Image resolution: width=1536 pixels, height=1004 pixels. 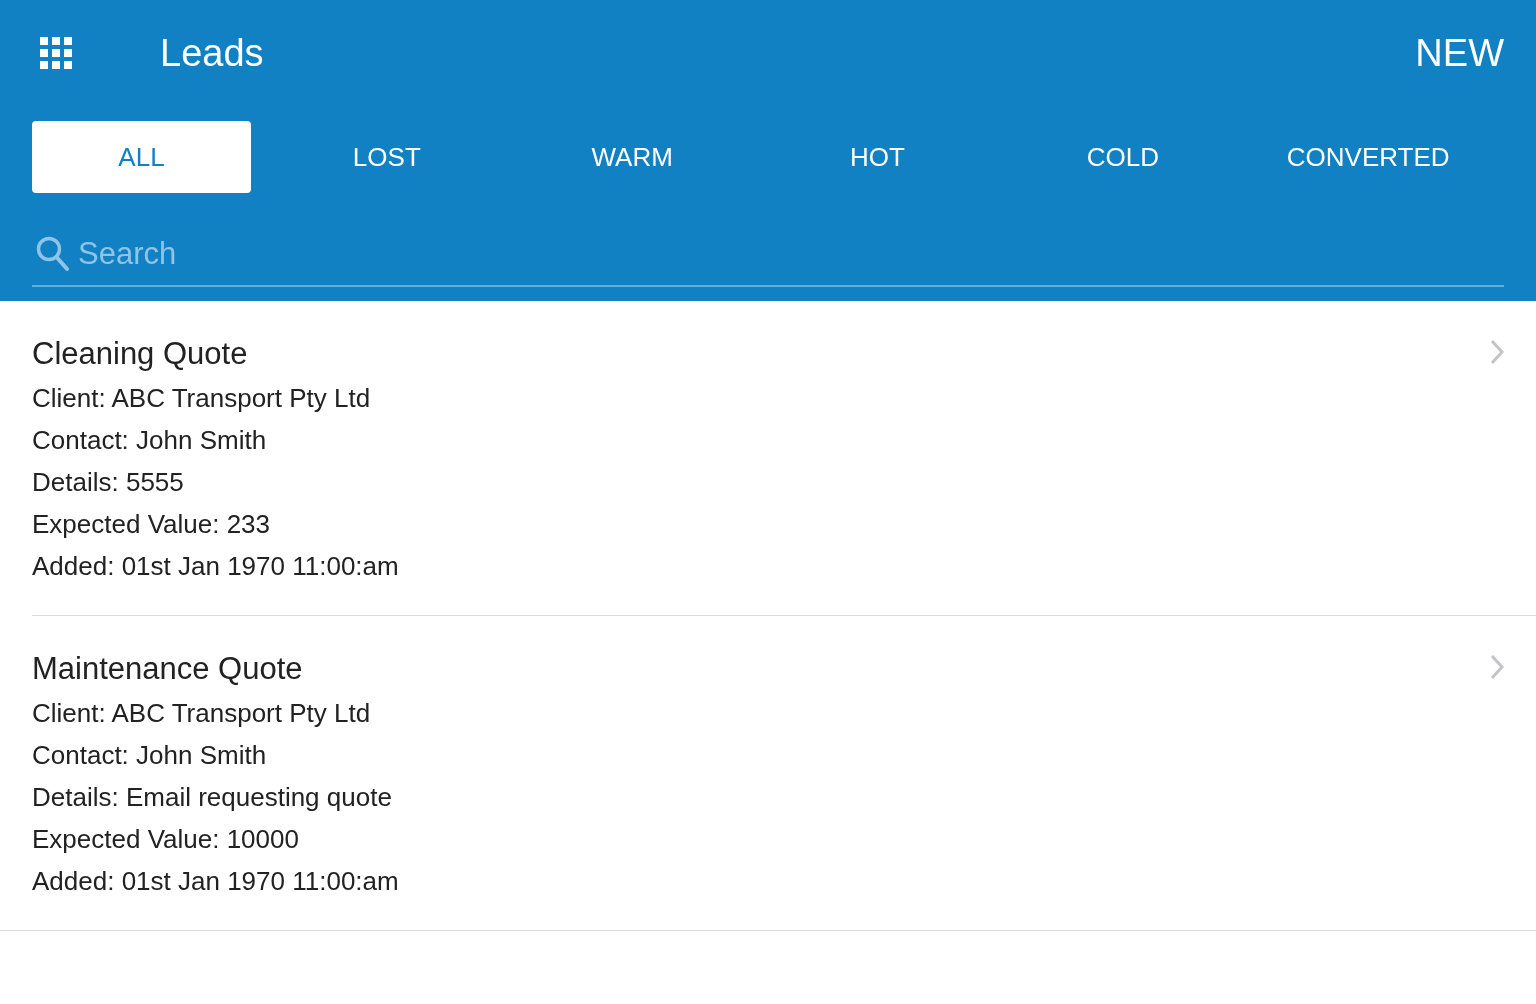 What do you see at coordinates (108, 482) in the screenshot?
I see `lead-detail: Details: 5555` at bounding box center [108, 482].